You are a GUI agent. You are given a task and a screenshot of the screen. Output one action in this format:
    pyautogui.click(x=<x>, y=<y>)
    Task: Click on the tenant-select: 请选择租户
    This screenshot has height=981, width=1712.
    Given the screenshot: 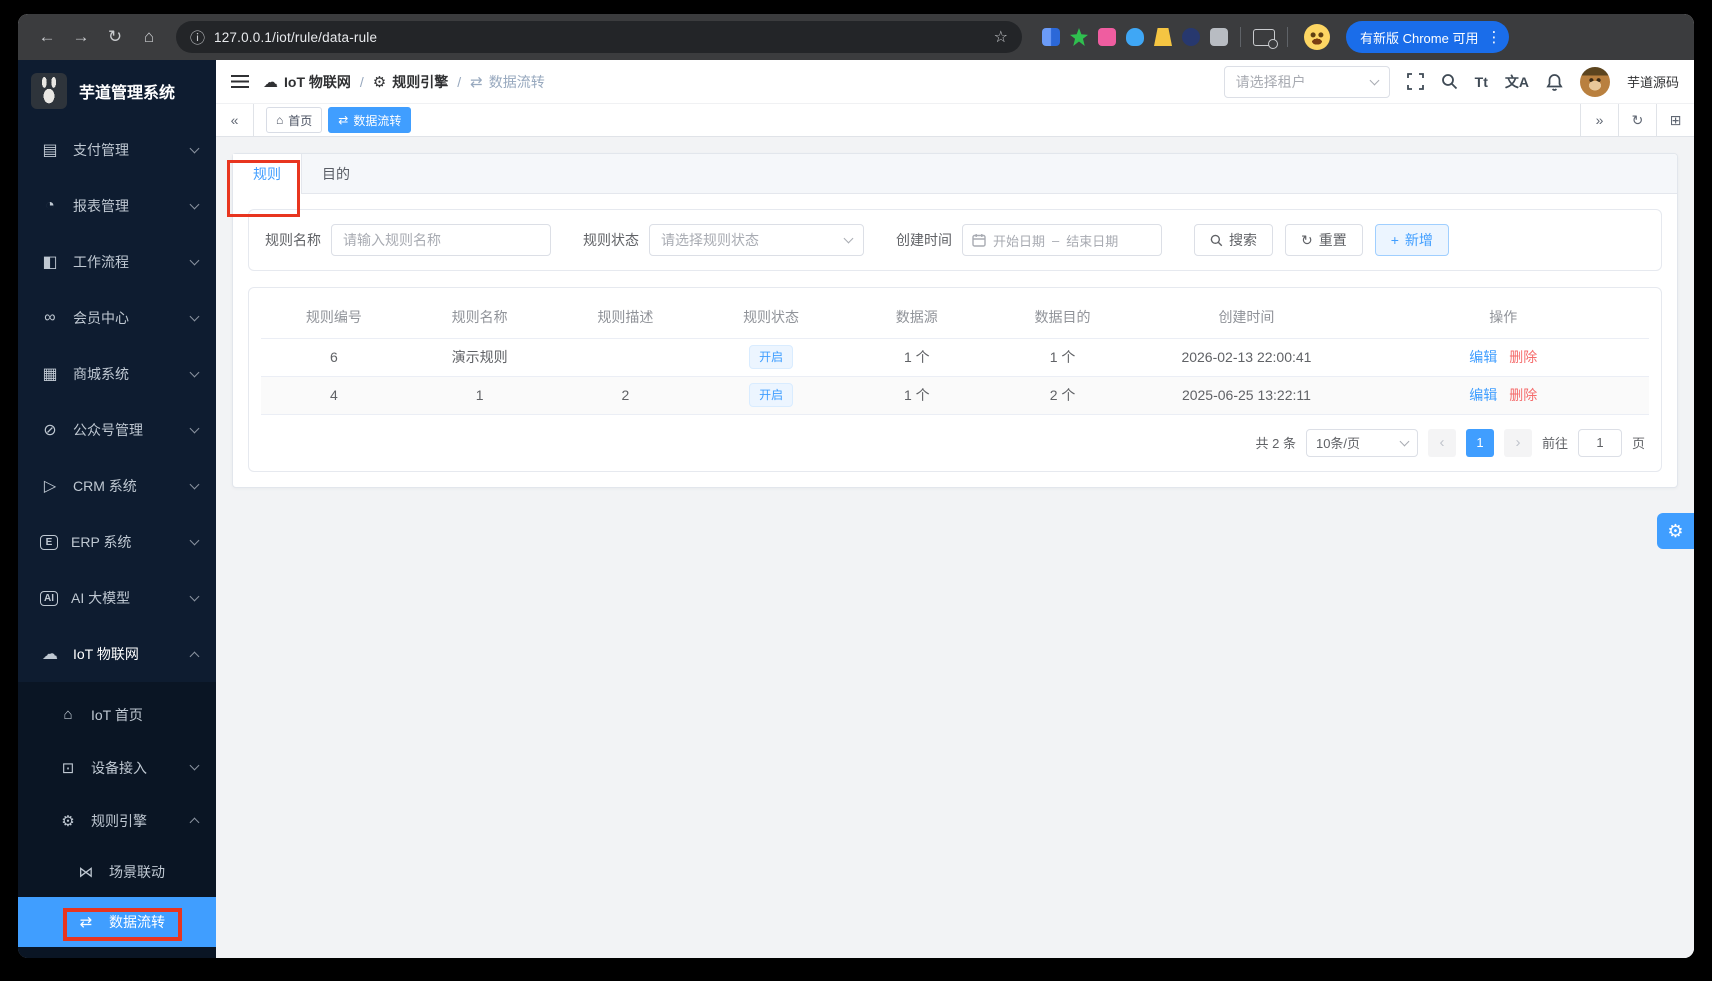 What is the action you would take?
    pyautogui.click(x=1306, y=81)
    